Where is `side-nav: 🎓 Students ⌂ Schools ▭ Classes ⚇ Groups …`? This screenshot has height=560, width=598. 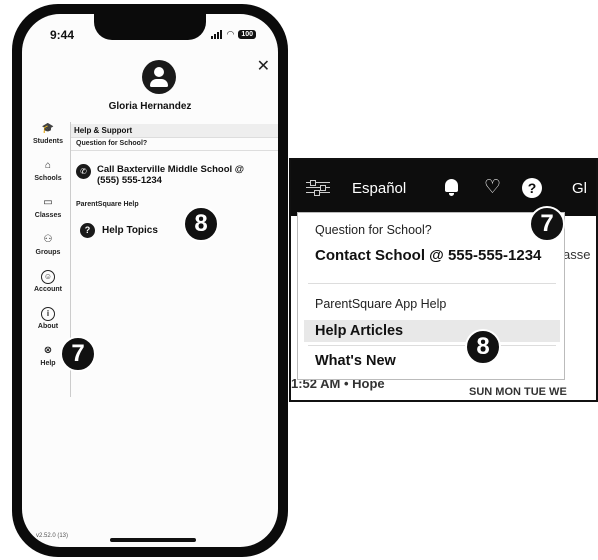
side-nav: 🎓 Students ⌂ Schools ▭ Classes ⚇ Groups … is located at coordinates (48, 251).